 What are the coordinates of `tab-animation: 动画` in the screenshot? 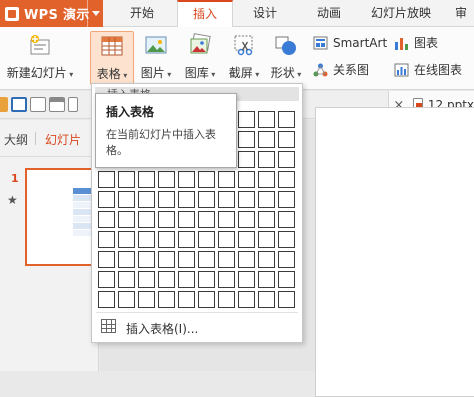 It's located at (329, 13).